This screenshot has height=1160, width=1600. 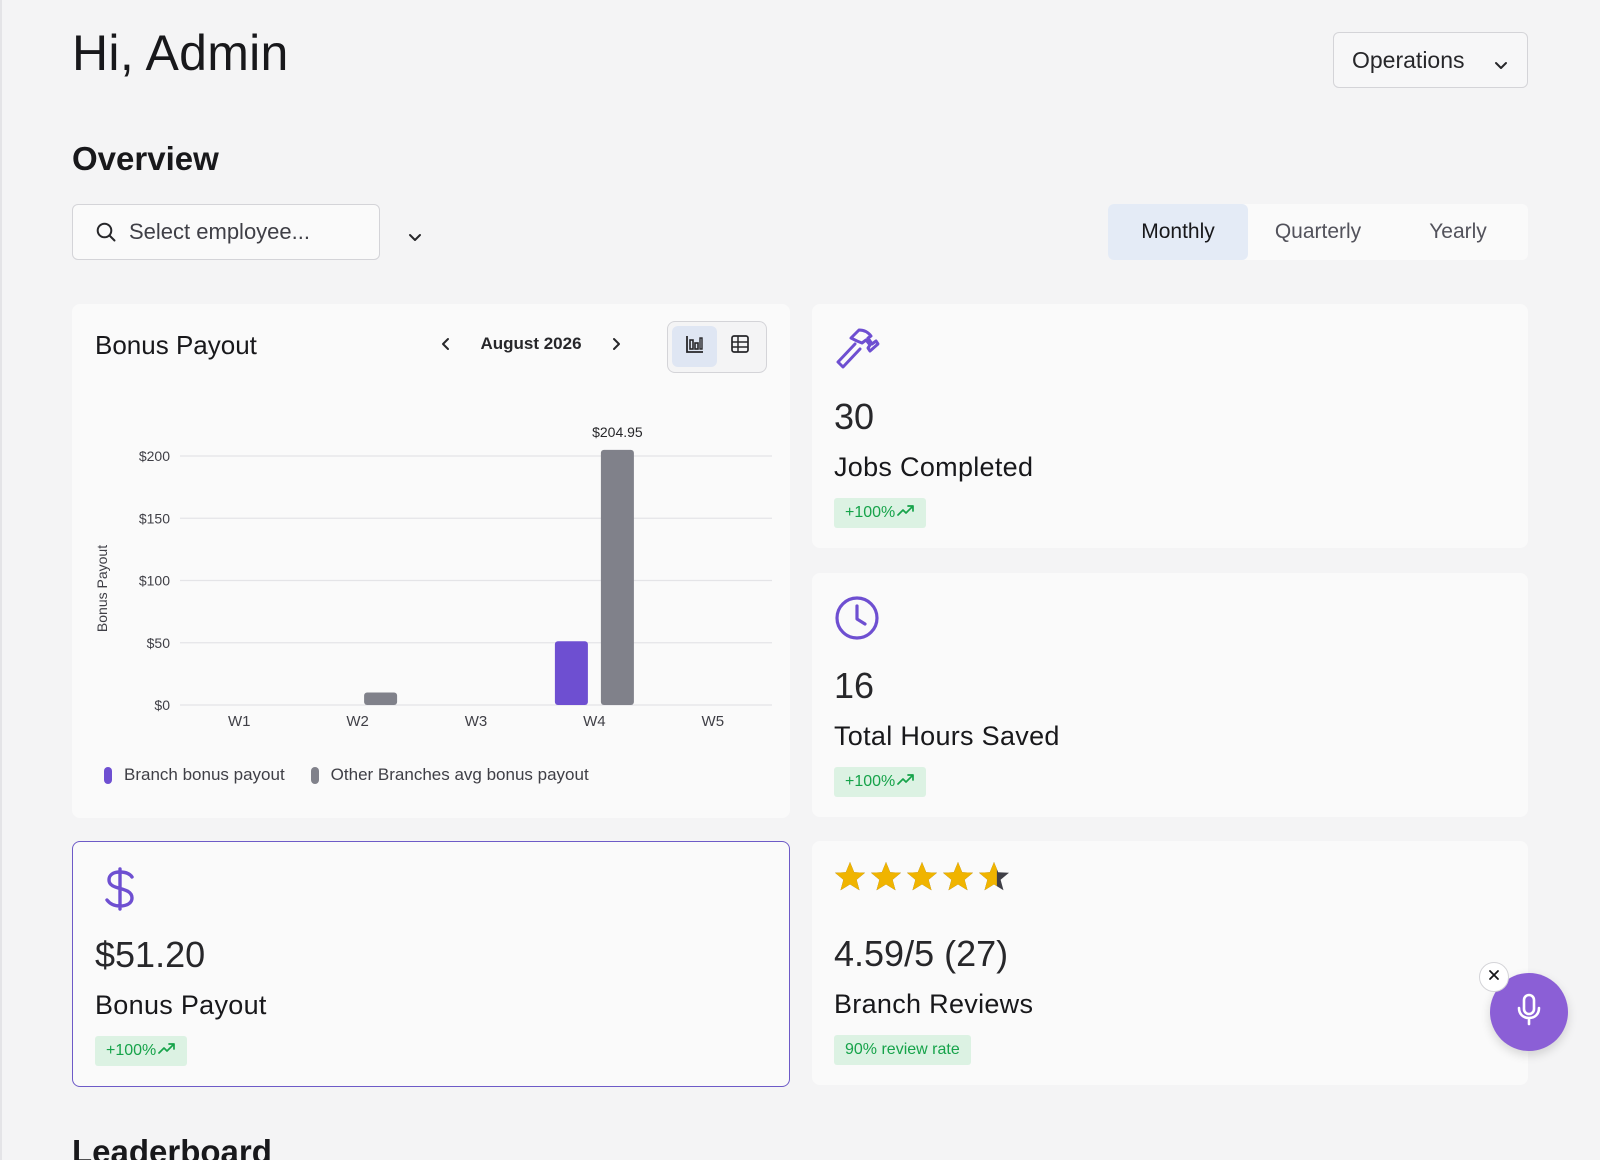 I want to click on table-icon, so click(x=740, y=346).